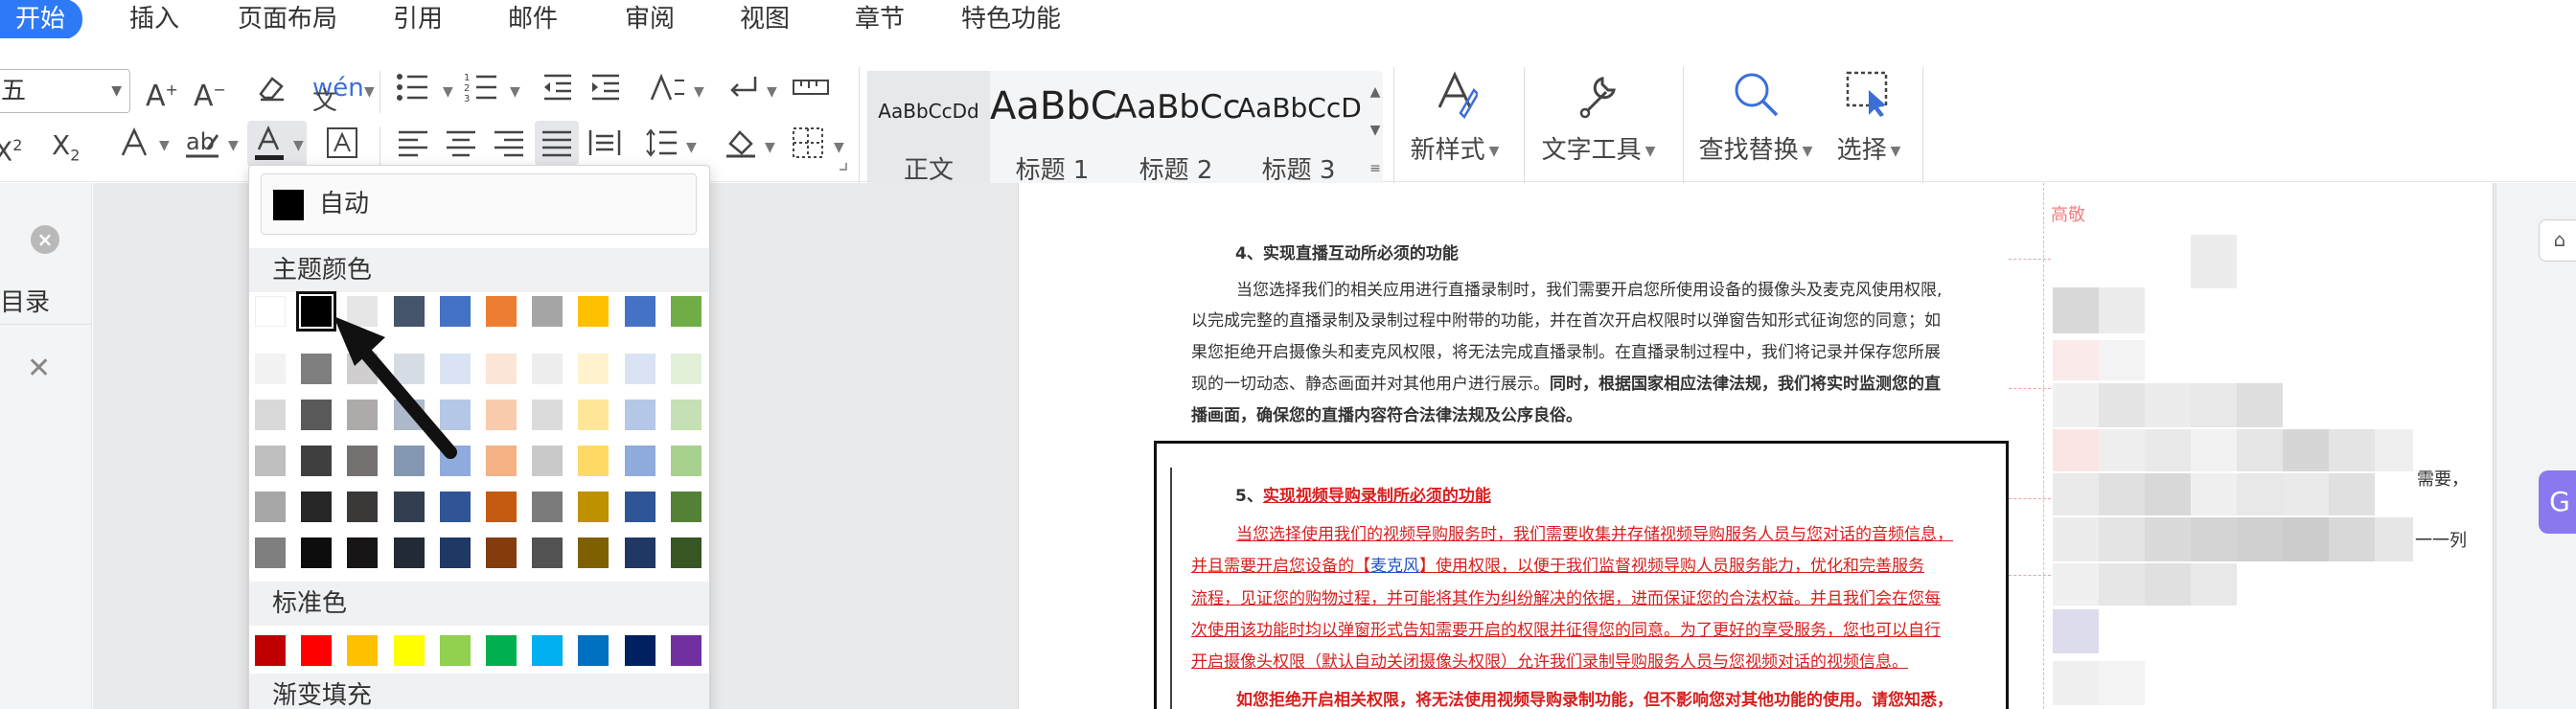 Image resolution: width=2576 pixels, height=709 pixels. Describe the element at coordinates (662, 148) in the screenshot. I see `line-spacing-icon` at that location.